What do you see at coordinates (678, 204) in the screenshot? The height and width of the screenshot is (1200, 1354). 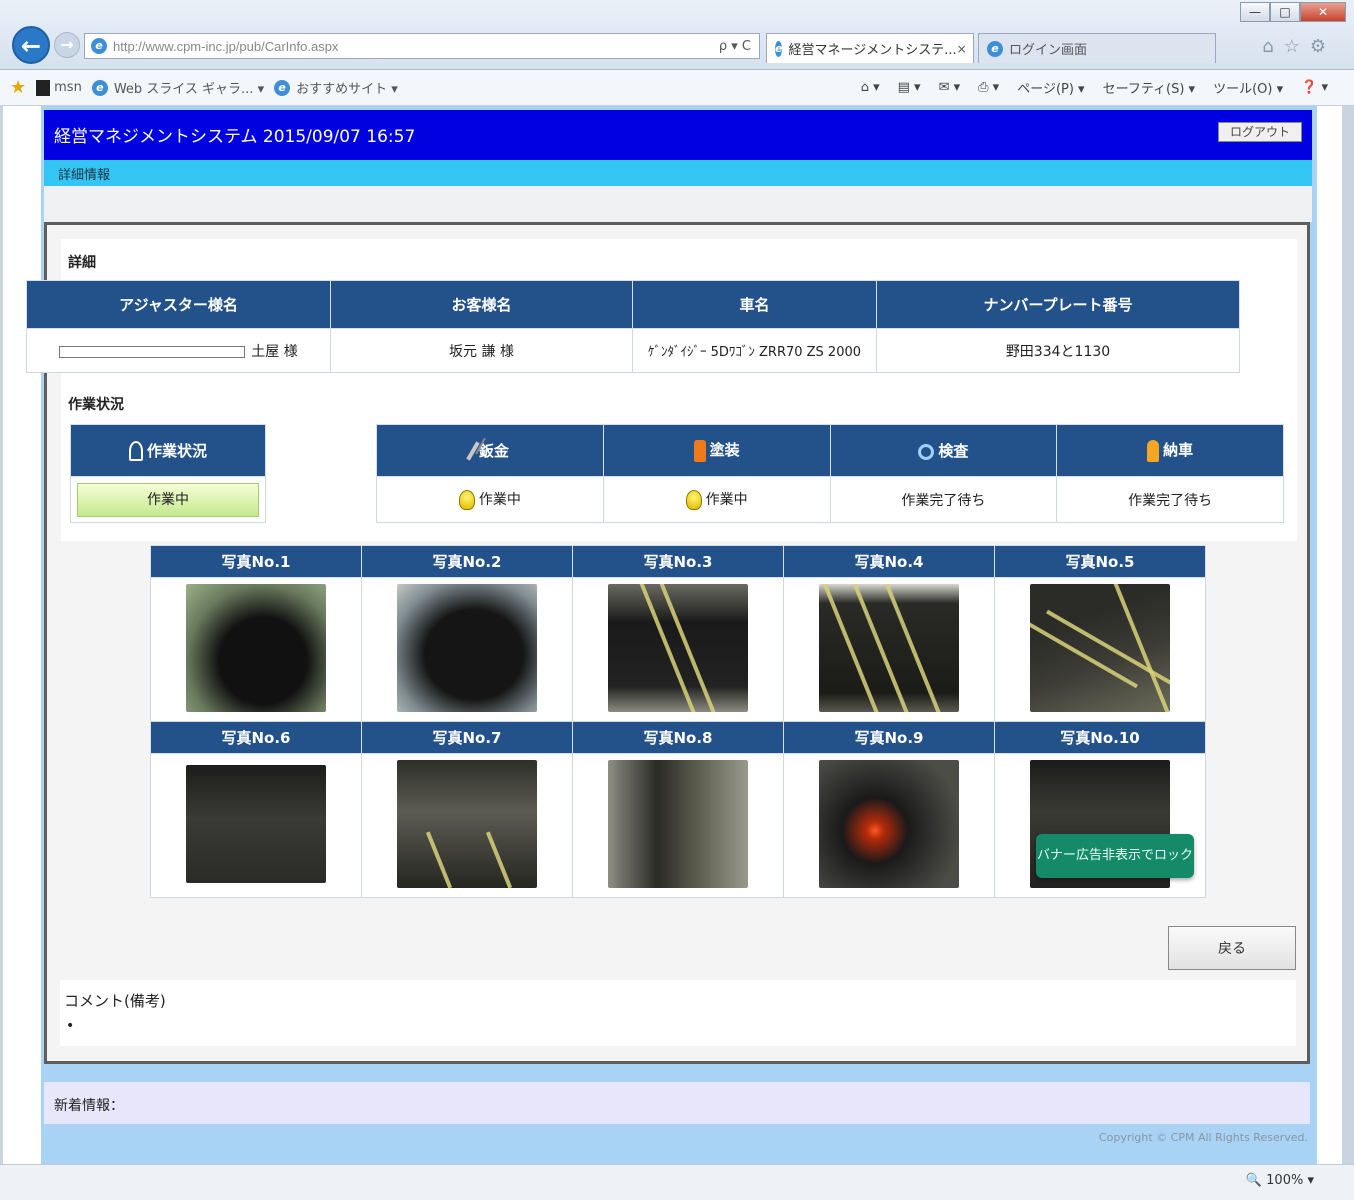 I see `subnav-spacer` at bounding box center [678, 204].